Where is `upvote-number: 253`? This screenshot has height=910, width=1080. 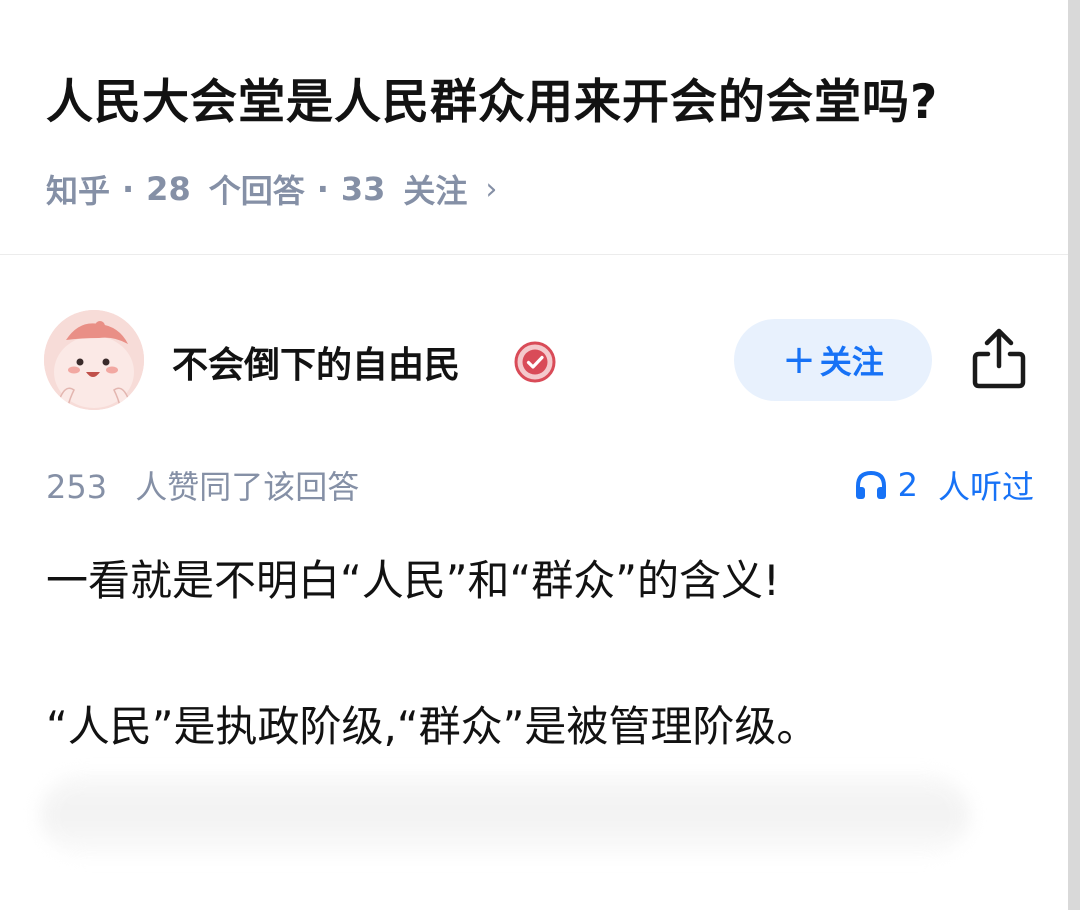
upvote-number: 253 is located at coordinates (77, 487).